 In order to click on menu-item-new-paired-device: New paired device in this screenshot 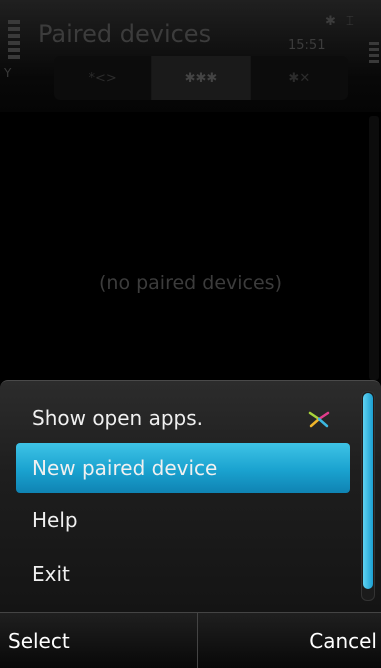, I will do `click(183, 468)`.